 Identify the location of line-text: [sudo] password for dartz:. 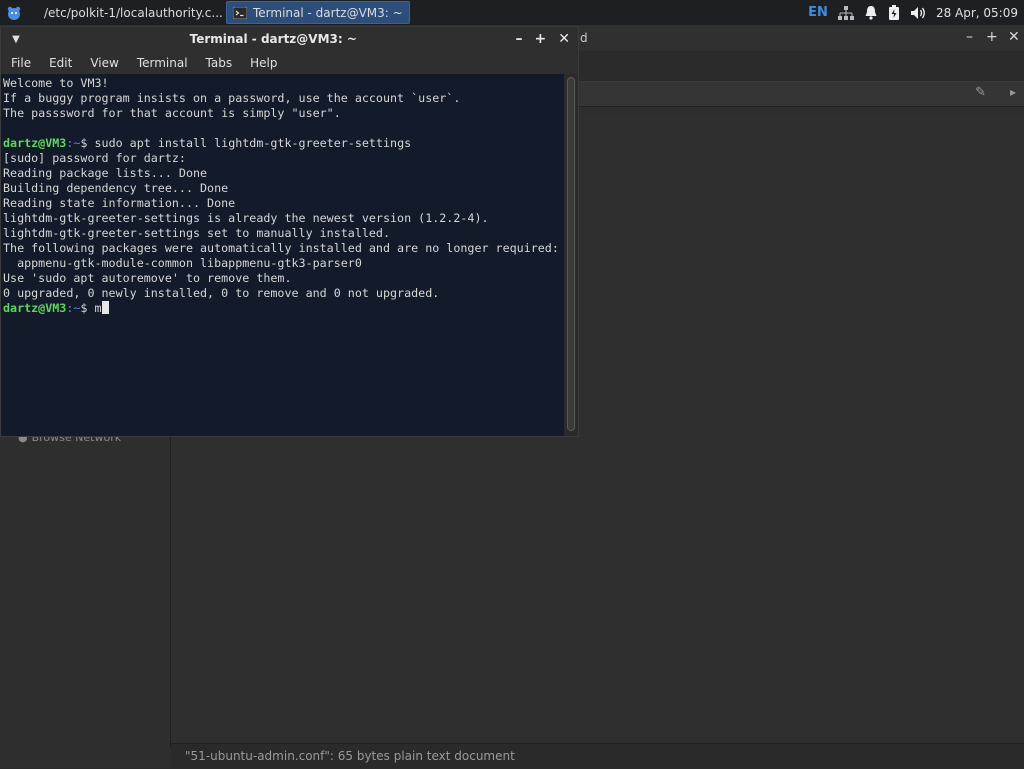
(94, 158).